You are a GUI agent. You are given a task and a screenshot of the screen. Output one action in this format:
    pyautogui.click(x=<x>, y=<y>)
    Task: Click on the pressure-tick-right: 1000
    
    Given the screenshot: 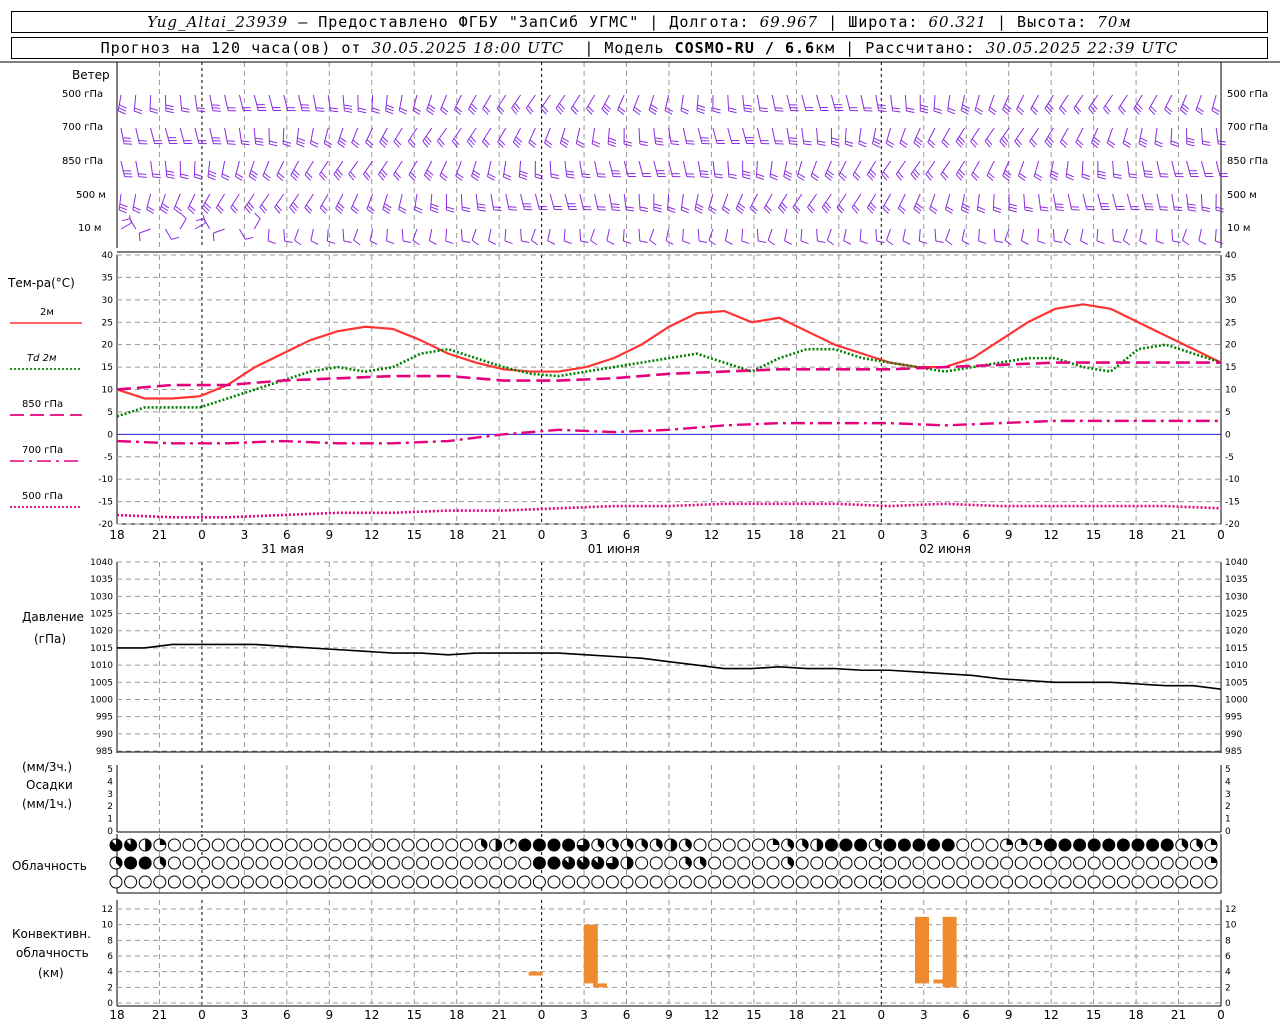 What is the action you would take?
    pyautogui.click(x=1236, y=700)
    